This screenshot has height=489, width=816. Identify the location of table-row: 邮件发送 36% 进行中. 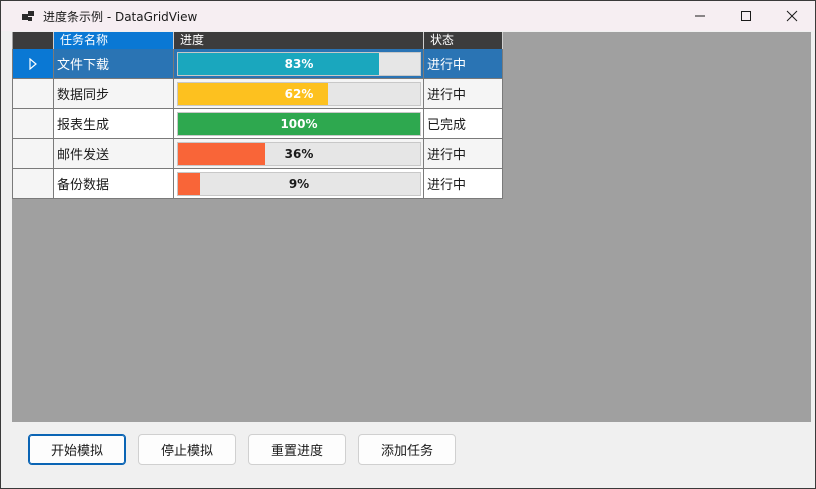
(257, 153).